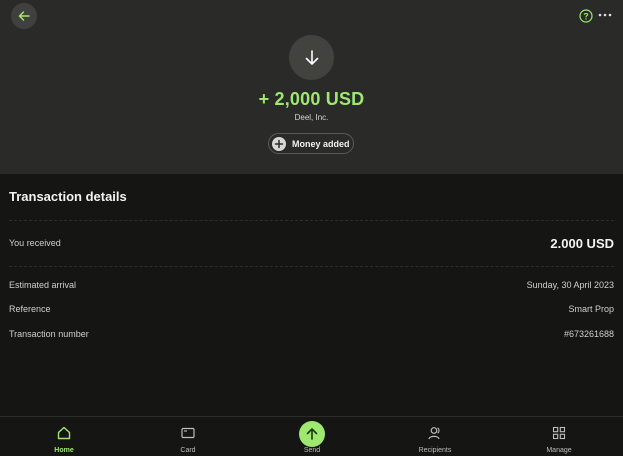 This screenshot has height=456, width=623. I want to click on status-label: Money added, so click(321, 143).